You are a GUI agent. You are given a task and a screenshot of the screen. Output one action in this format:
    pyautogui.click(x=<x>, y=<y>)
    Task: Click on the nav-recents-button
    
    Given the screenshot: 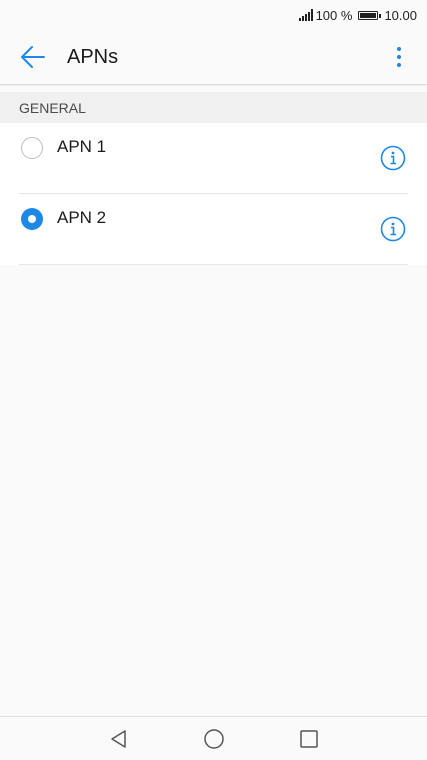 What is the action you would take?
    pyautogui.click(x=308, y=738)
    